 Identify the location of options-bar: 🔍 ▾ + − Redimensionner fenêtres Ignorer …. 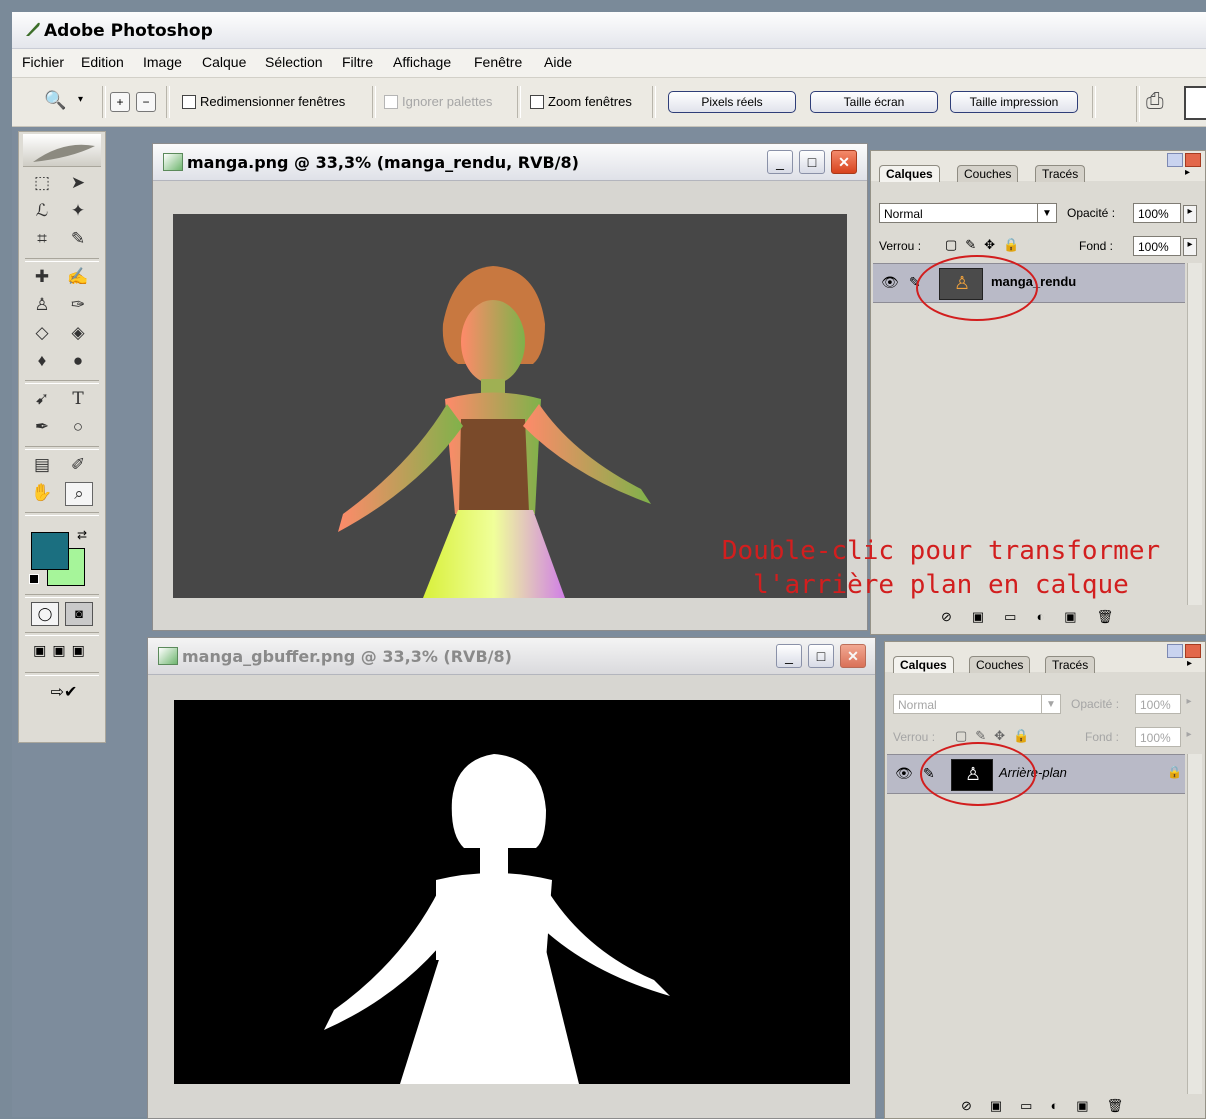
(609, 102).